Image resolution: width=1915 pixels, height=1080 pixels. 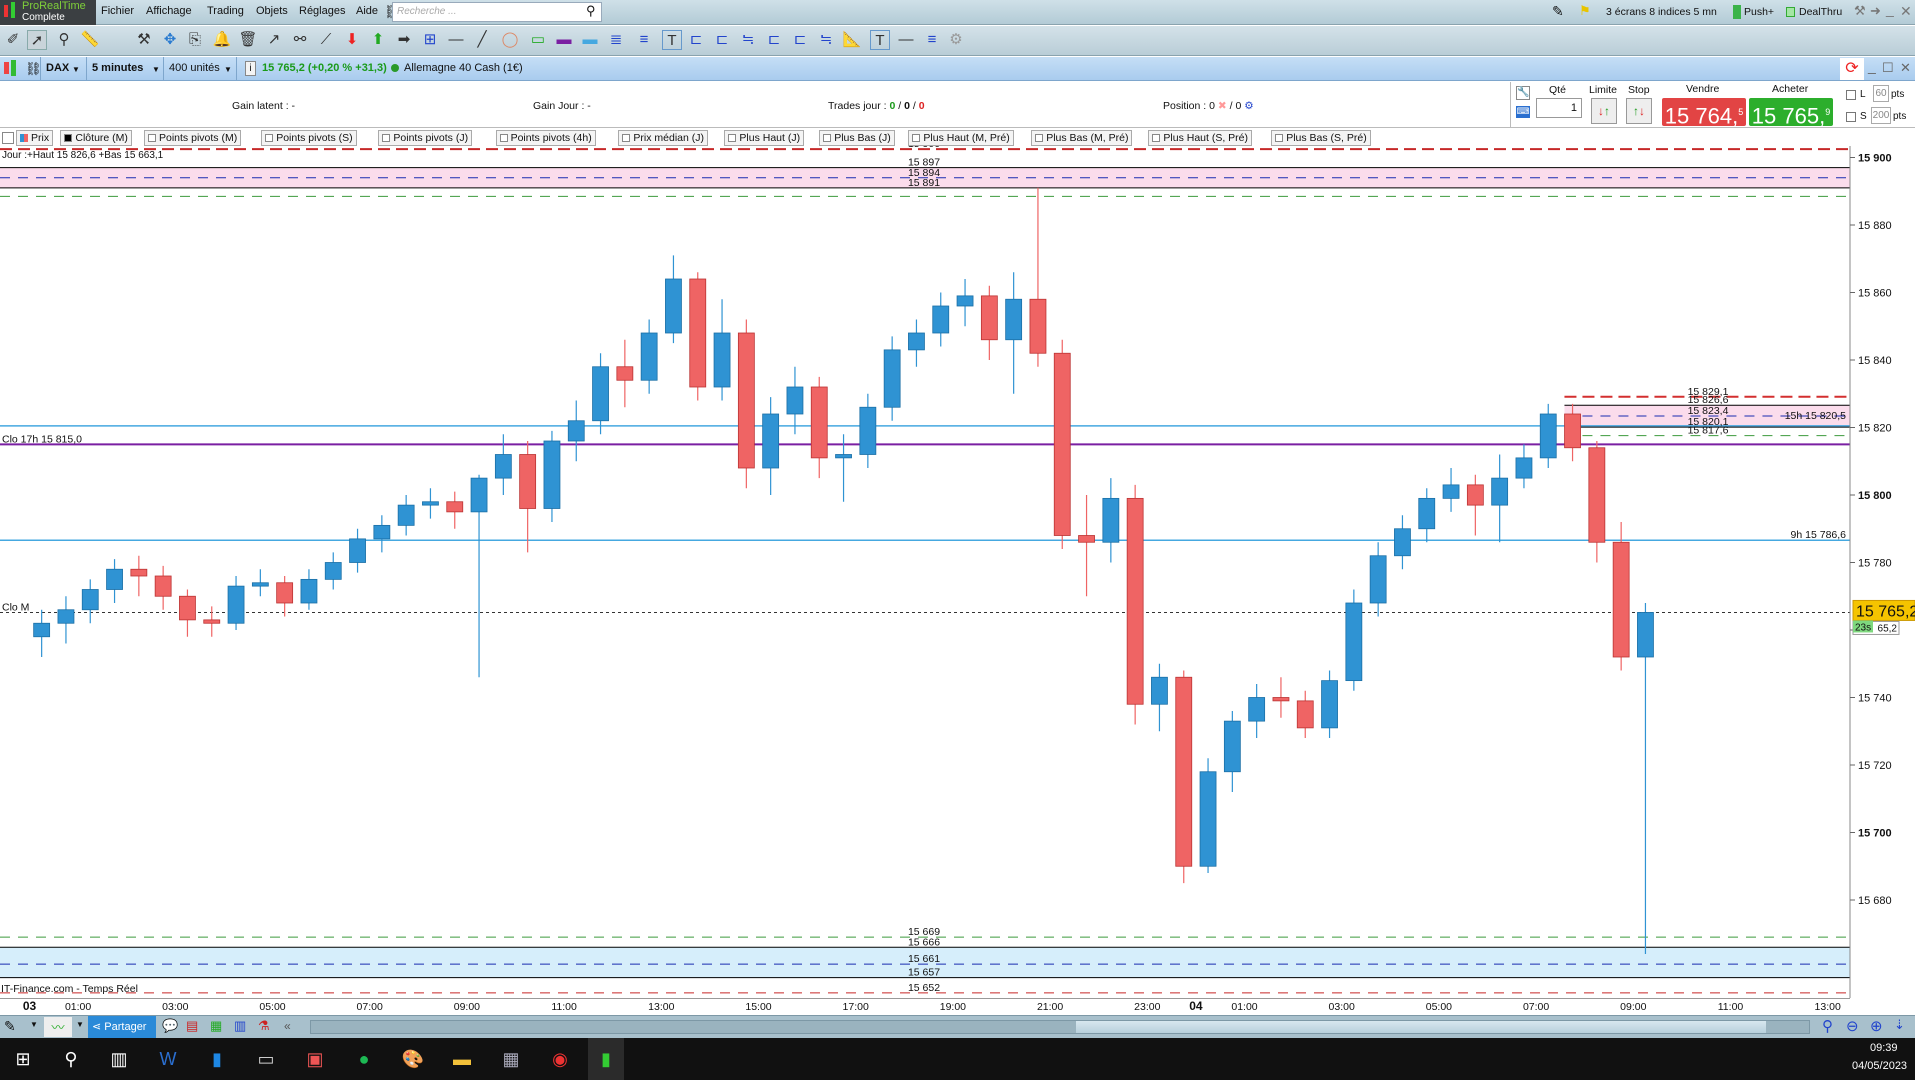 What do you see at coordinates (857, 138) in the screenshot?
I see `legend-item: Plus Bas (J)` at bounding box center [857, 138].